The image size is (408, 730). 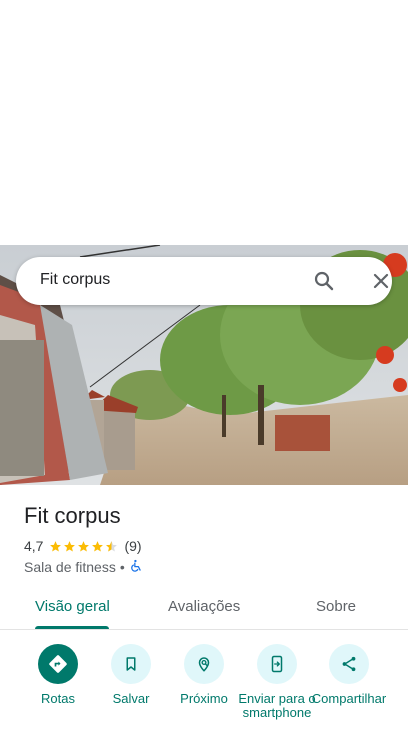 What do you see at coordinates (34, 546) in the screenshot?
I see `rating-value: 4,7` at bounding box center [34, 546].